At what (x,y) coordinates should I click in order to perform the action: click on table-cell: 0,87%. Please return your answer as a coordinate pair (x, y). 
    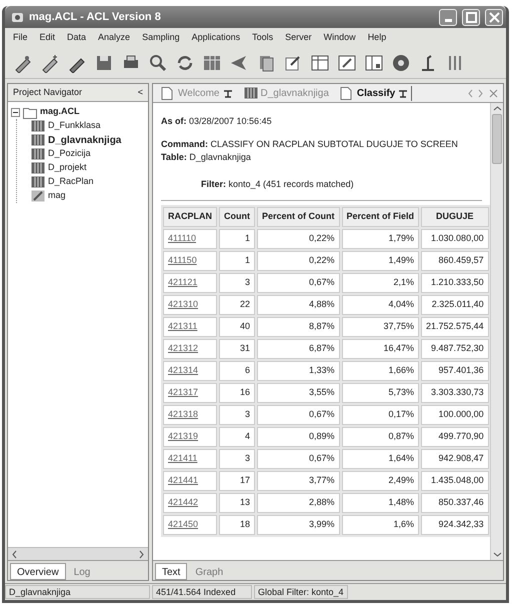
    Looking at the image, I should click on (381, 436).